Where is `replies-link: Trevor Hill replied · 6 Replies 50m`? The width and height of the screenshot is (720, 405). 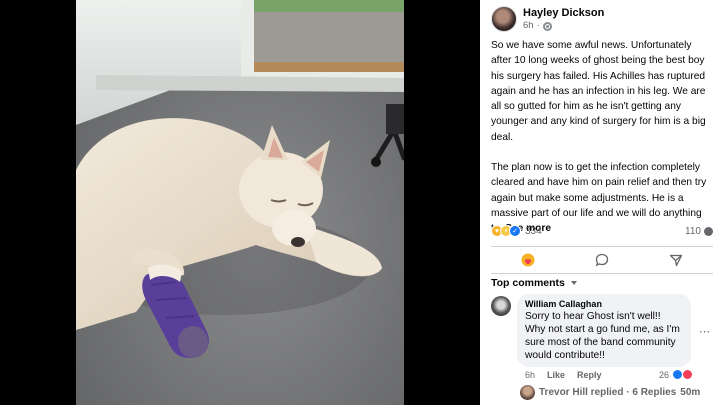 replies-link: Trevor Hill replied · 6 Replies 50m is located at coordinates (610, 392).